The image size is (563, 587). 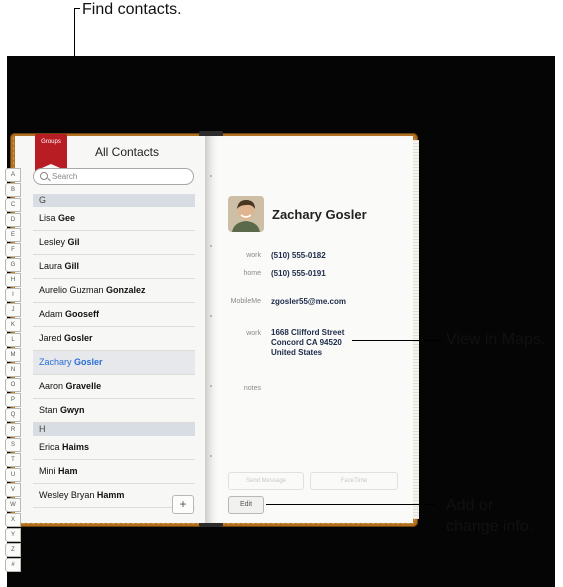 What do you see at coordinates (13, 475) in the screenshot?
I see `index-tab-u: U` at bounding box center [13, 475].